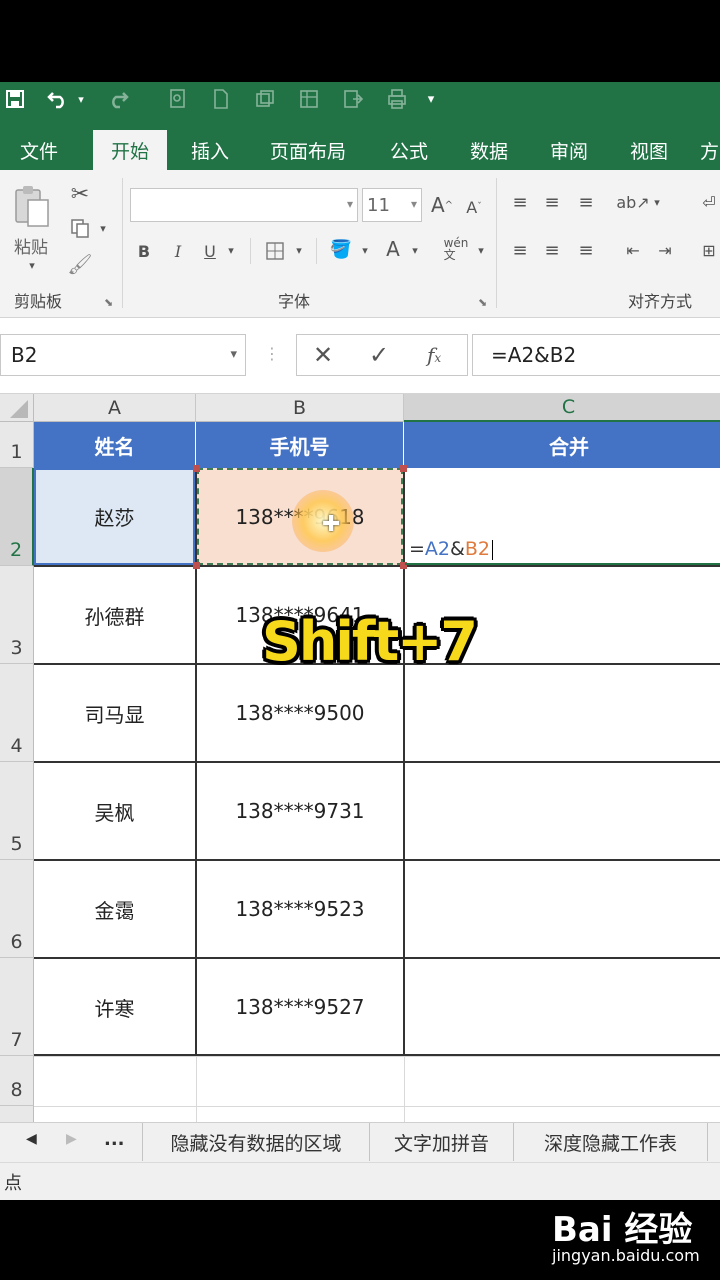 The height and width of the screenshot is (1280, 720). What do you see at coordinates (456, 249) in the screenshot?
I see `phonetic-guide-icon: wén 文` at bounding box center [456, 249].